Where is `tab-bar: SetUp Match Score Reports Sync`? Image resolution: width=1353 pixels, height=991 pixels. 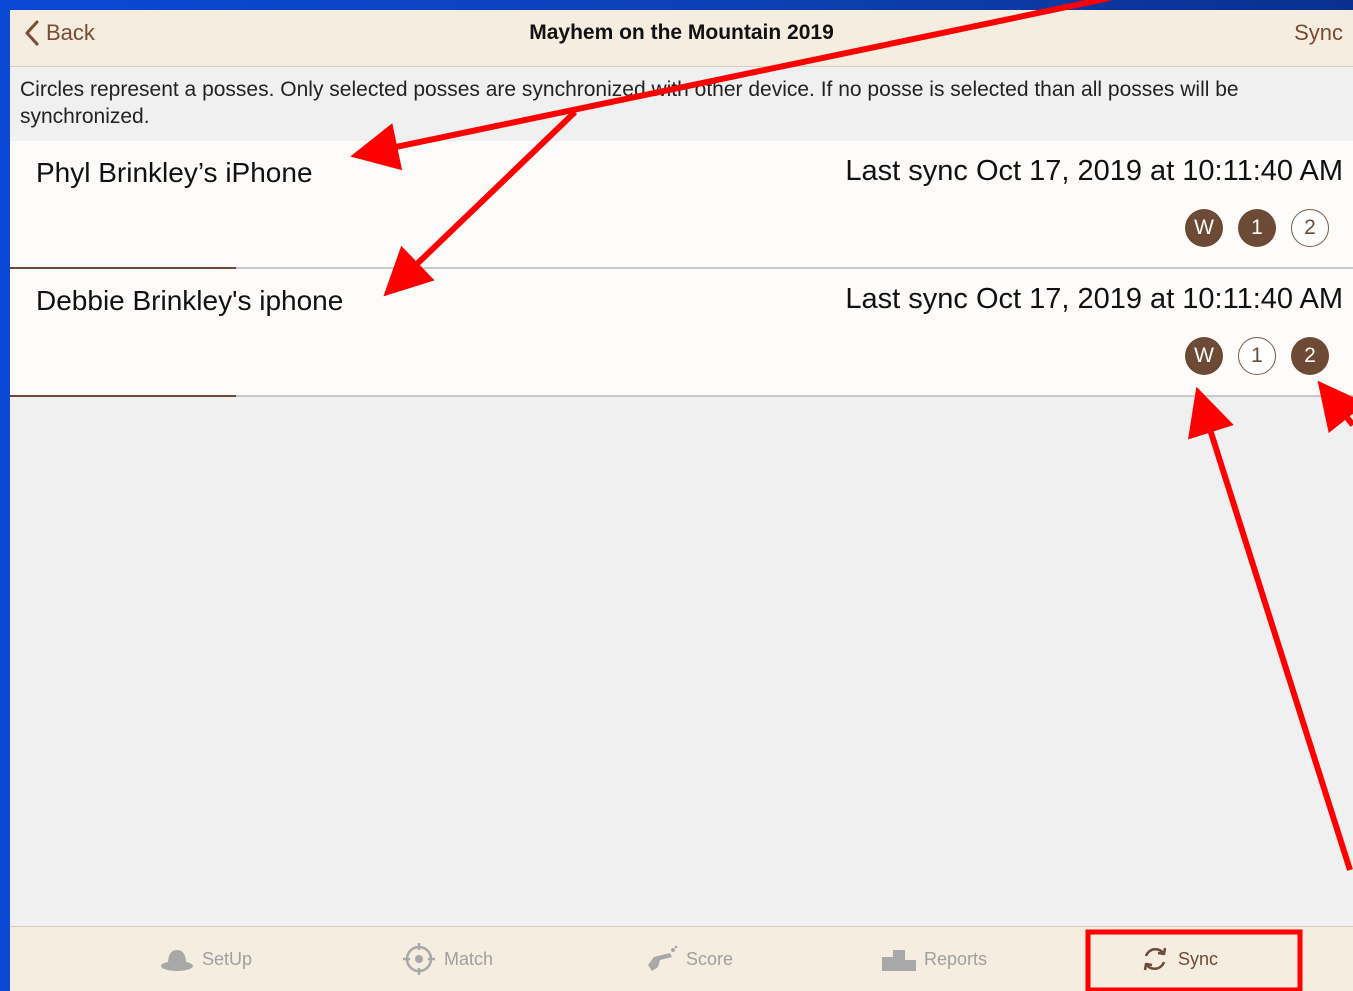 tab-bar: SetUp Match Score Reports Sync is located at coordinates (681, 958).